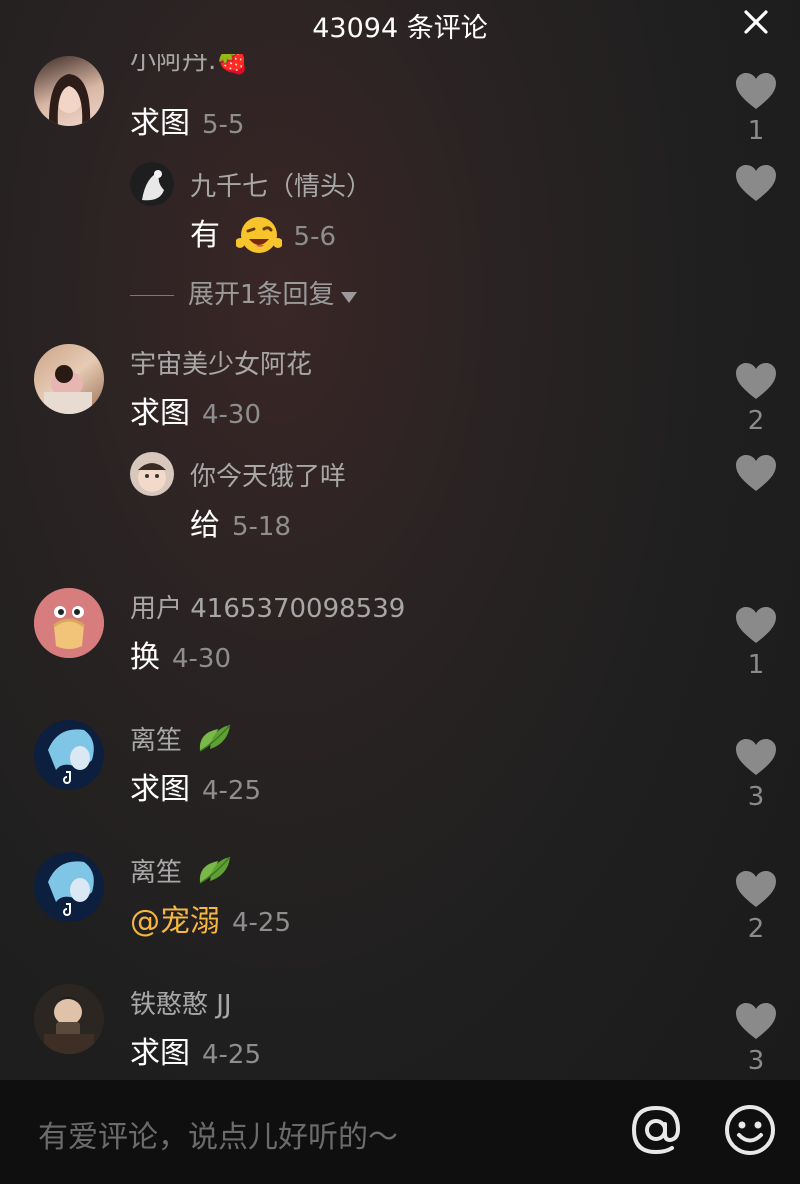 This screenshot has width=800, height=1184. I want to click on comment-body: 有, so click(205, 235).